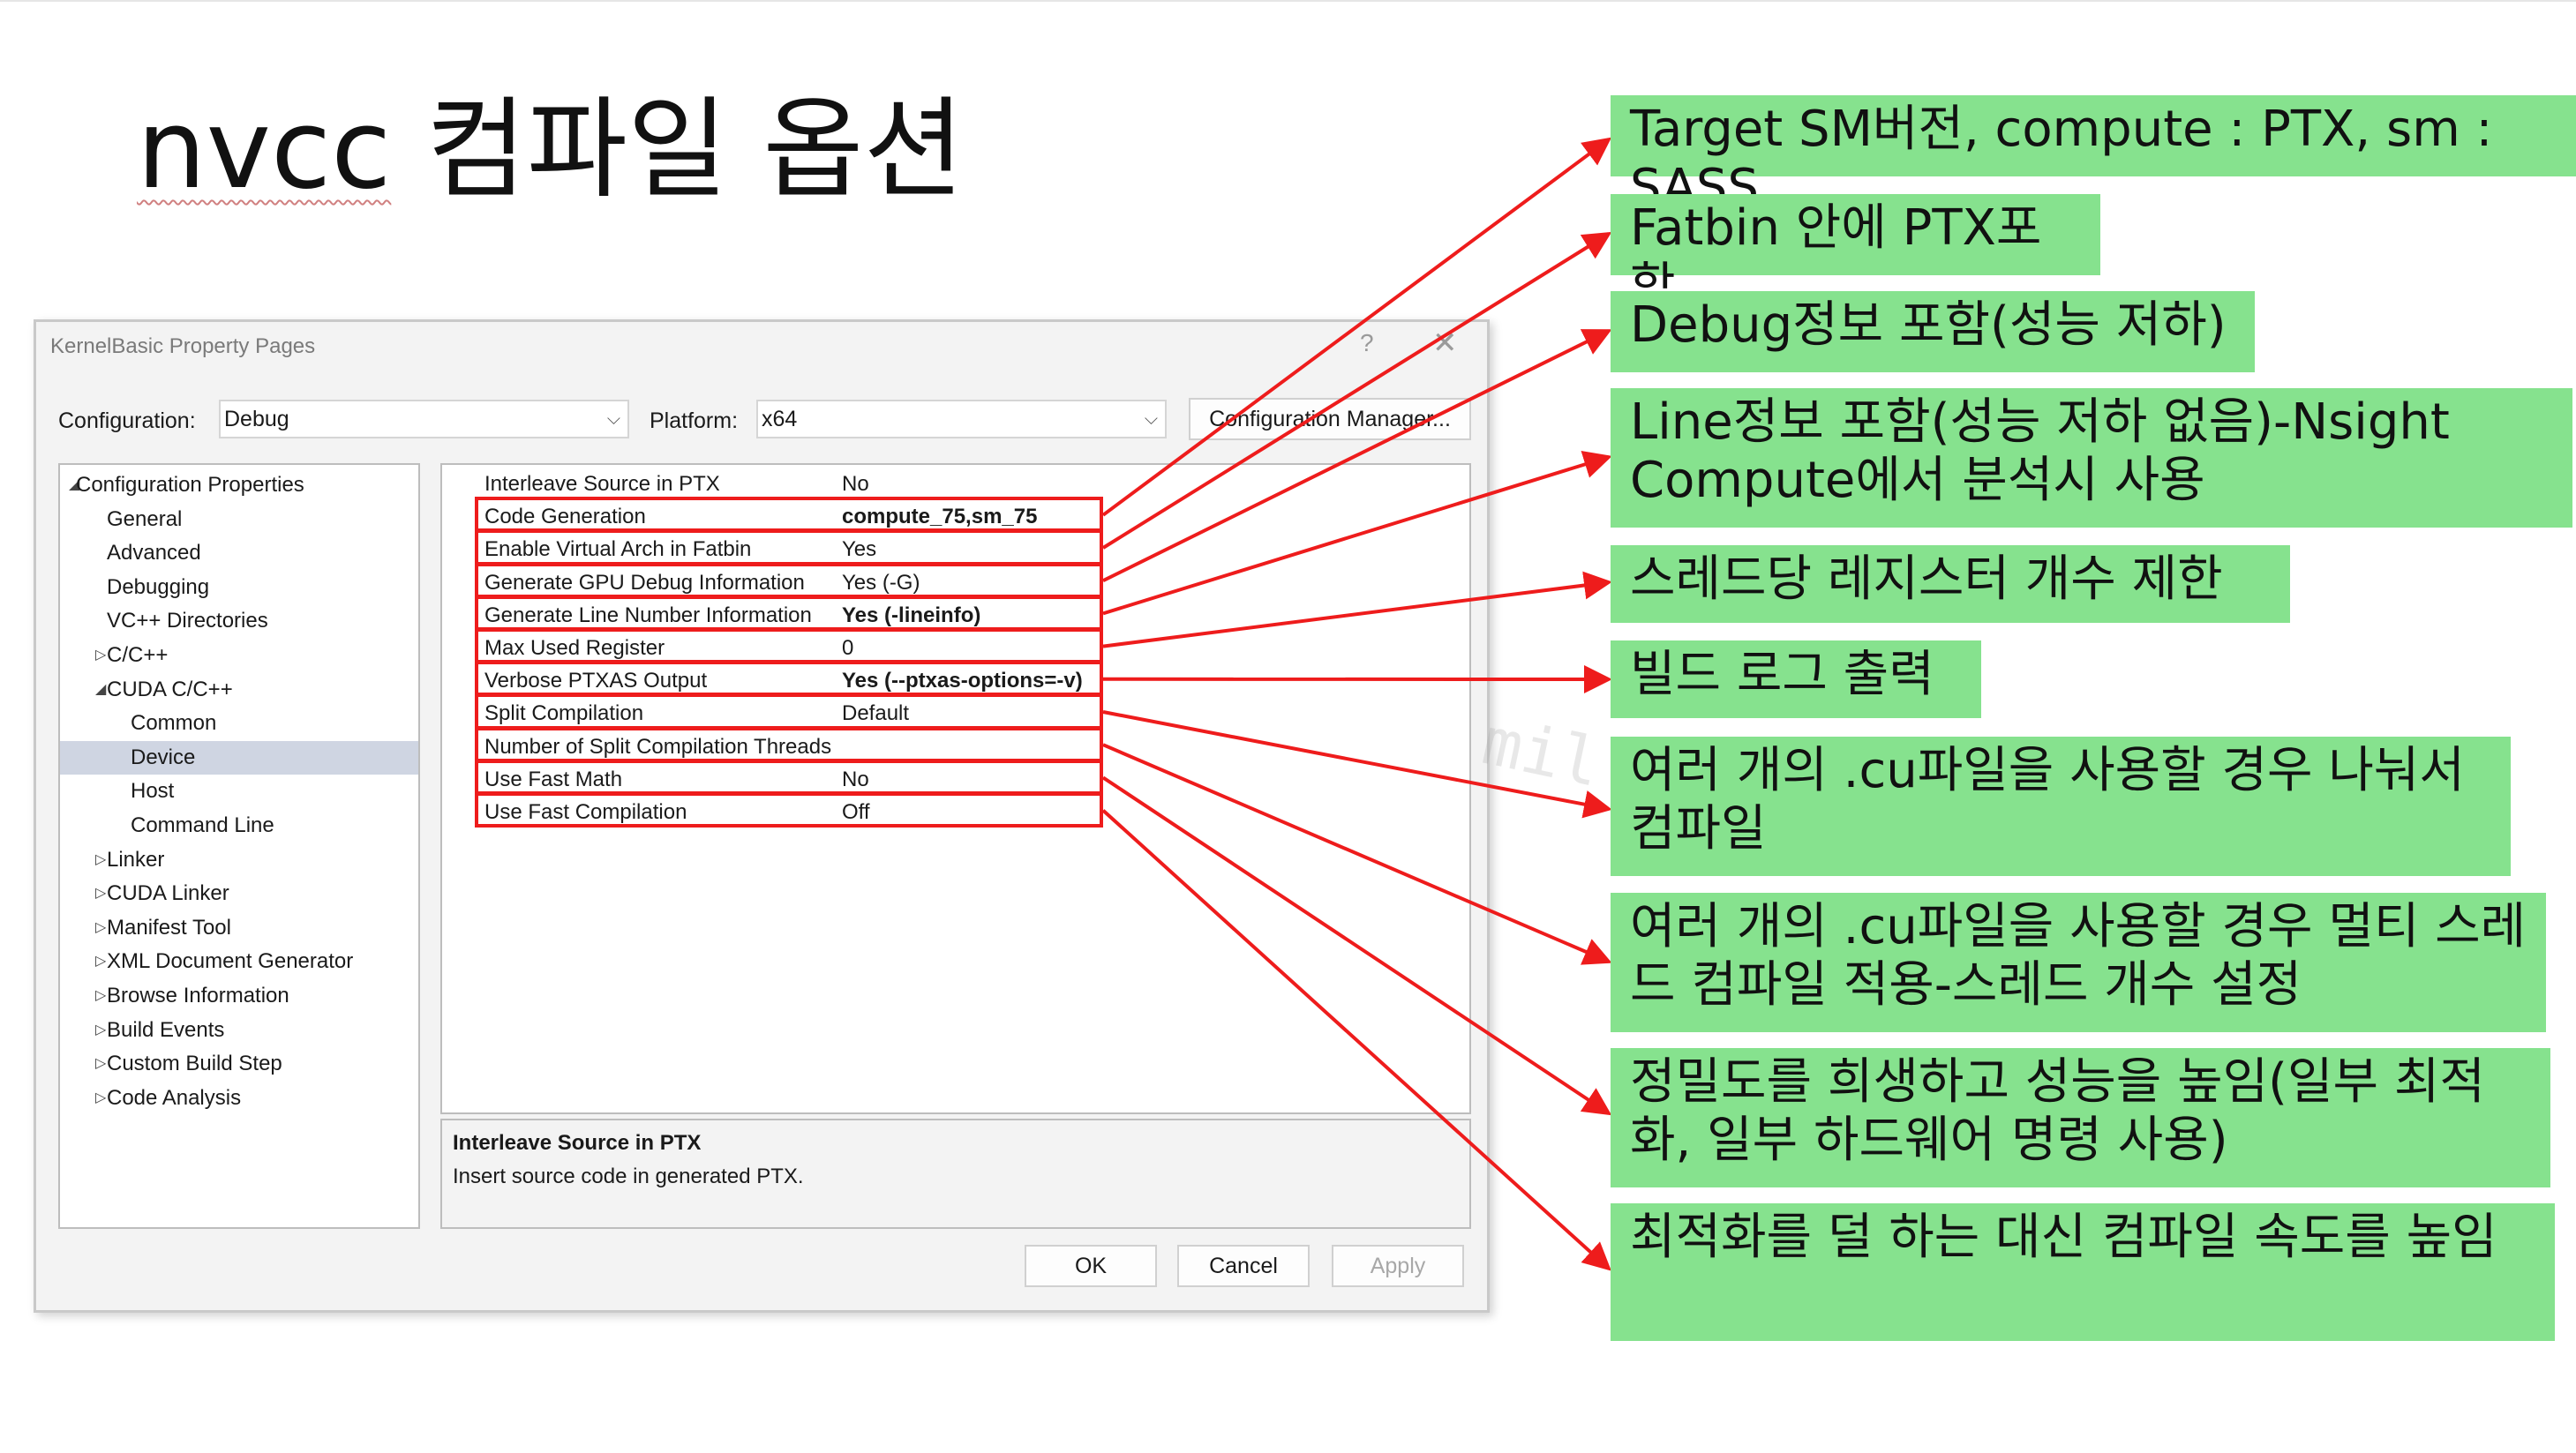  I want to click on callout-box: 최적화를 덜 하는 대신 컴파일 속도를 높임, so click(2083, 1272).